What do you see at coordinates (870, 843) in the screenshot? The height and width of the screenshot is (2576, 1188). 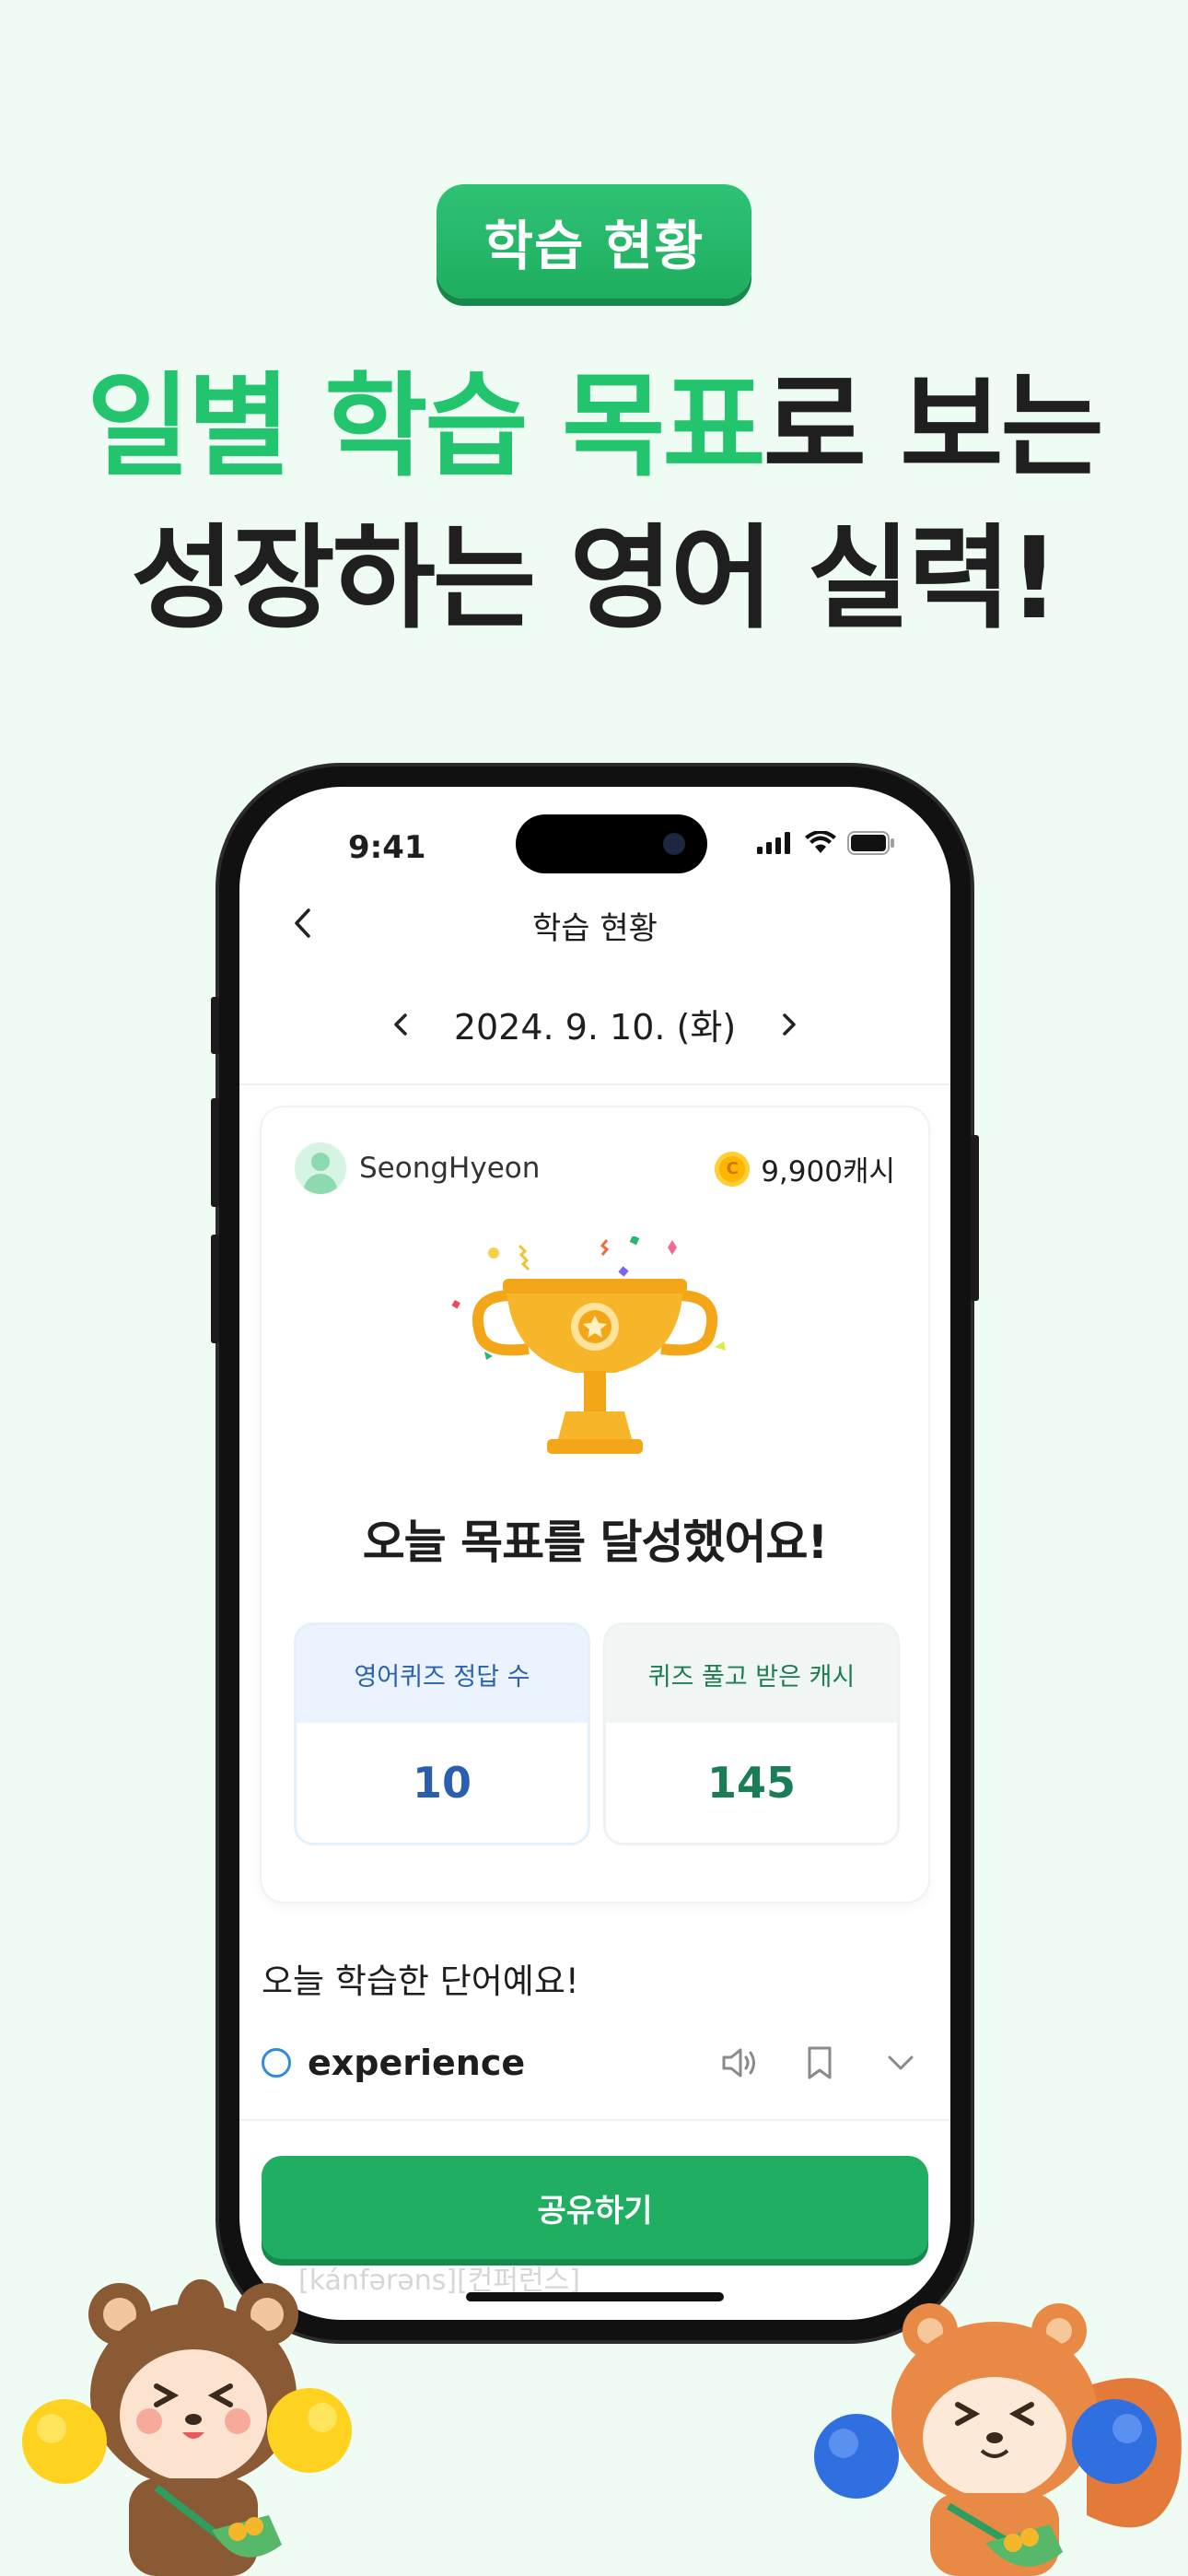 I see `battery-icon` at bounding box center [870, 843].